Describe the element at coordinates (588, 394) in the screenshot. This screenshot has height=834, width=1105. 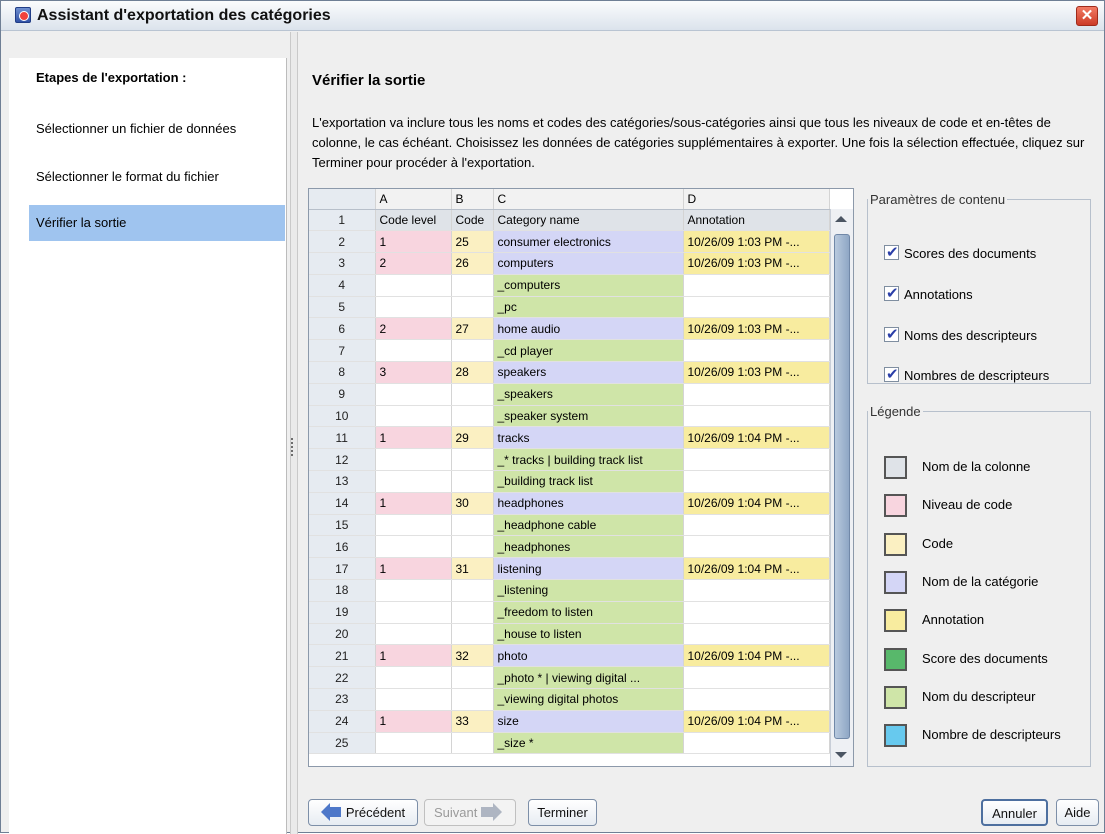
I see `grid-cell: _speakers` at that location.